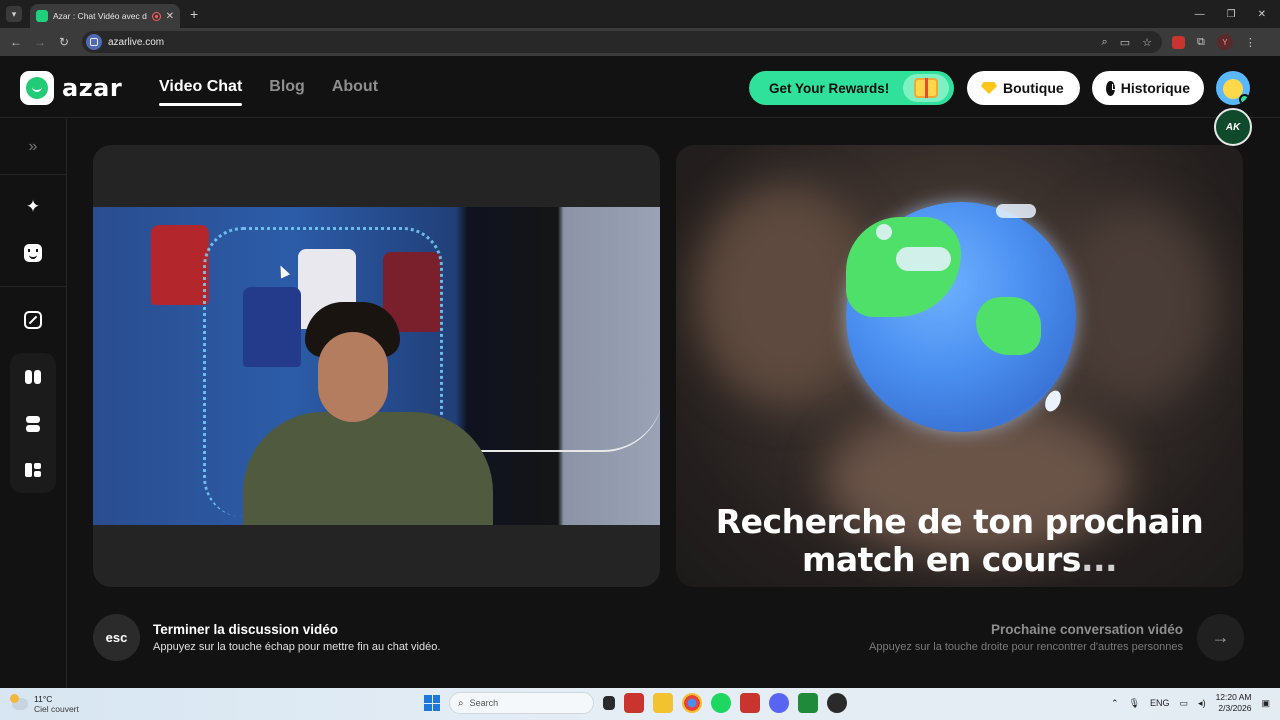  I want to click on gift-icon, so click(926, 88).